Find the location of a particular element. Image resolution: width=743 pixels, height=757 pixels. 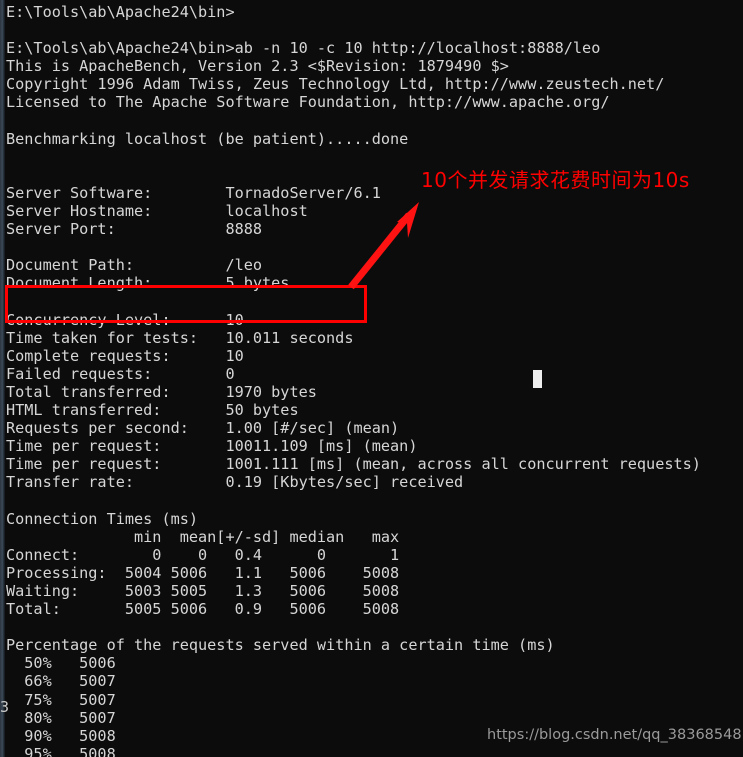

terminal-line: 75% 5007 is located at coordinates (61, 699).